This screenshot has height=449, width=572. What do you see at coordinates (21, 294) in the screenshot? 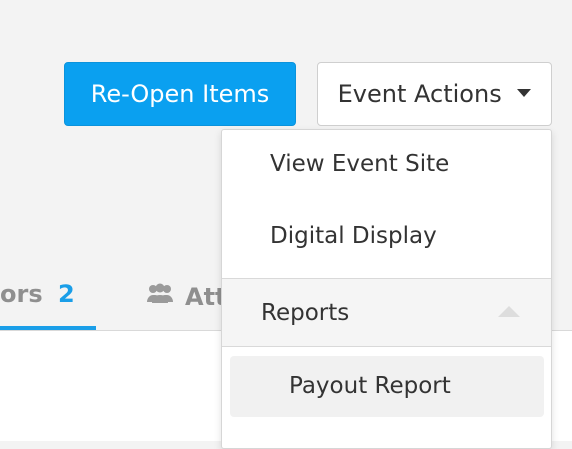
I see `tab-partial-label: ors` at bounding box center [21, 294].